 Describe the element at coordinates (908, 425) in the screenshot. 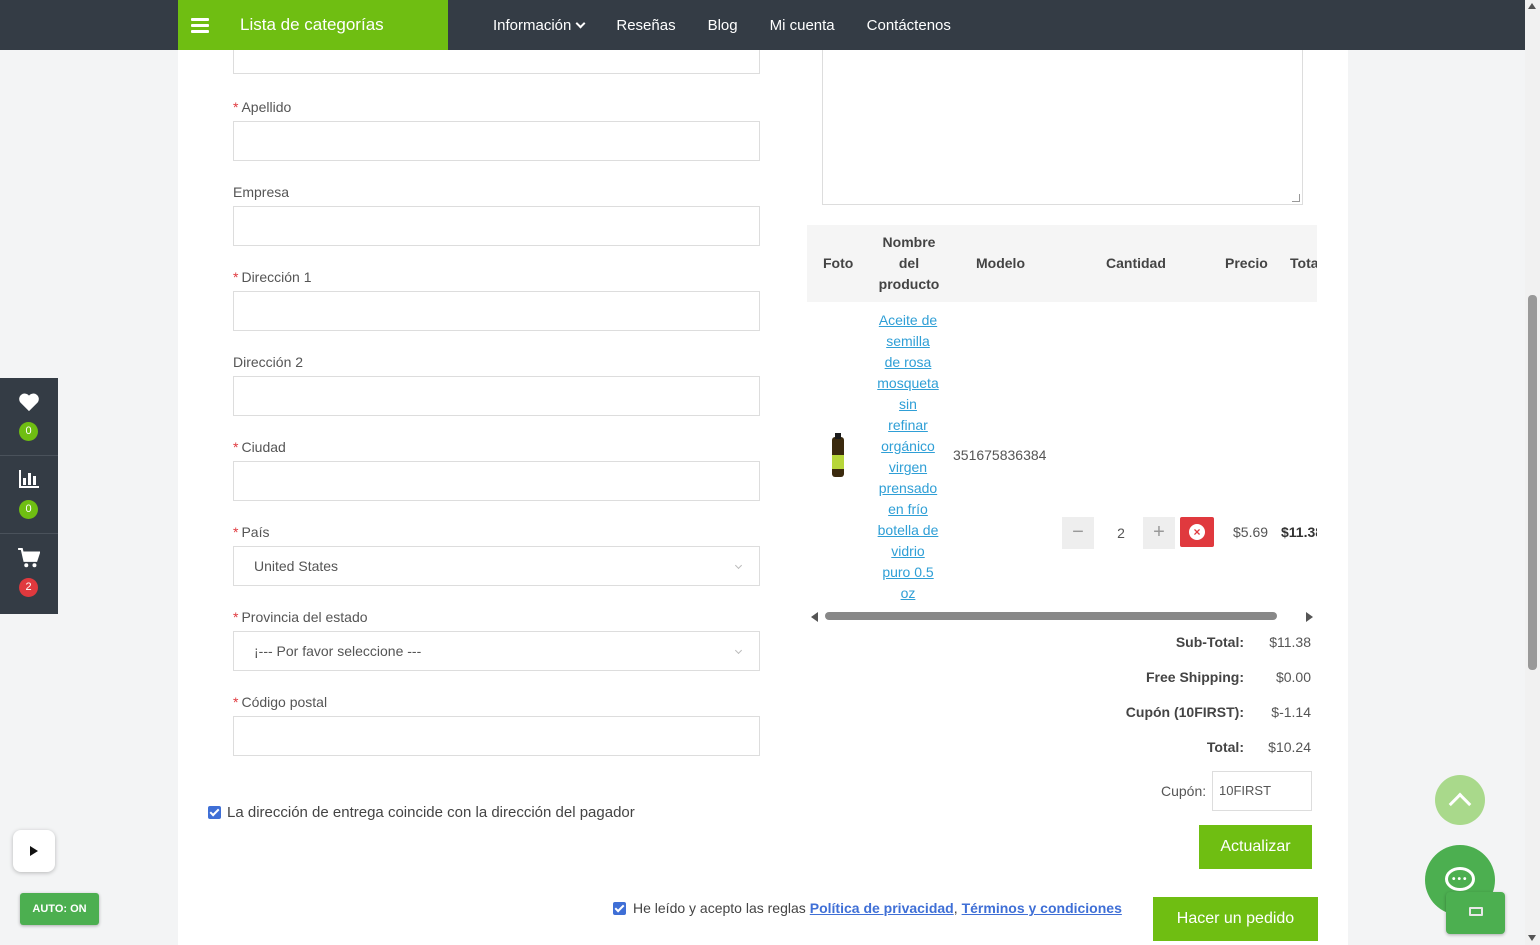

I see `product-name-line: refinar` at that location.